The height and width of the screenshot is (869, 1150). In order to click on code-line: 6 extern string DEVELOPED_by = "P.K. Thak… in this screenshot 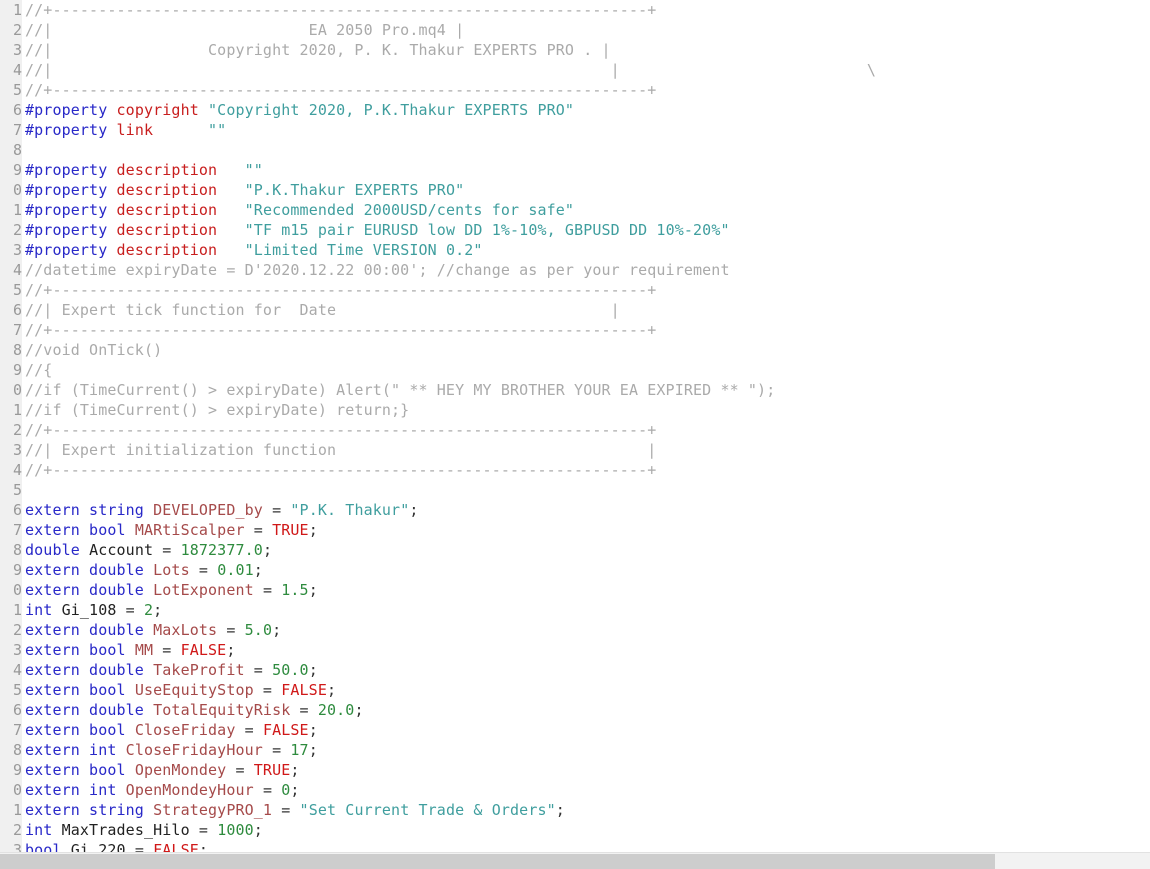, I will do `click(575, 510)`.